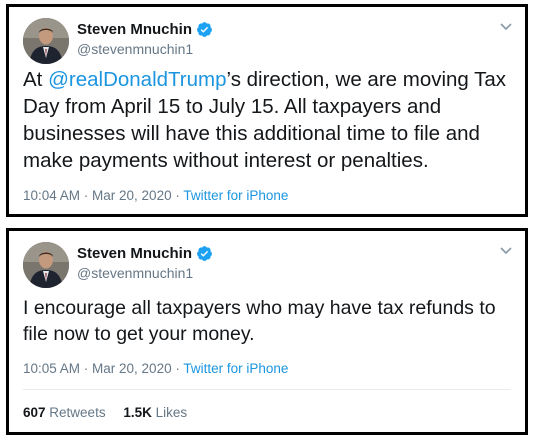 The width and height of the screenshot is (533, 439). I want to click on divider, so click(267, 389).